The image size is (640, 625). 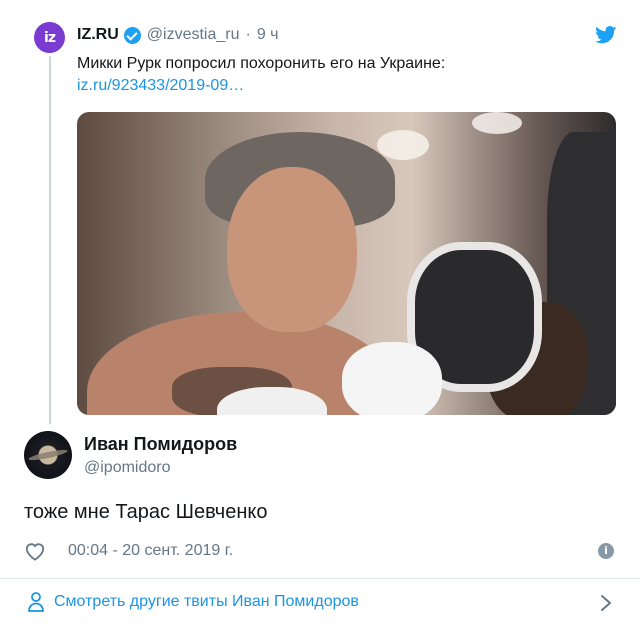 I want to click on reply-tweet-text: тоже мне Тарас Шевченко, so click(x=146, y=512).